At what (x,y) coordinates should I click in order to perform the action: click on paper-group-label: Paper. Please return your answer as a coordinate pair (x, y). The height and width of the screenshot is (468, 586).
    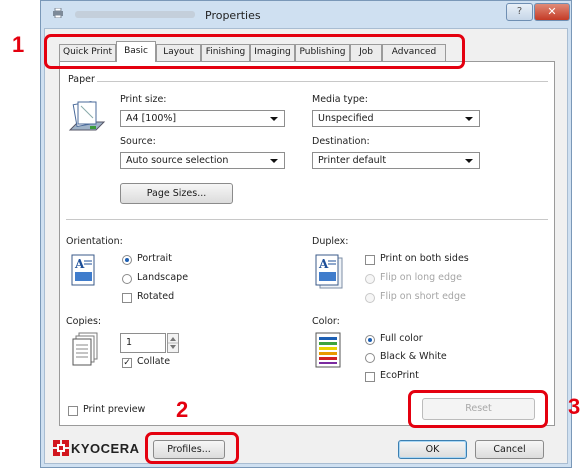
    Looking at the image, I should click on (81, 79).